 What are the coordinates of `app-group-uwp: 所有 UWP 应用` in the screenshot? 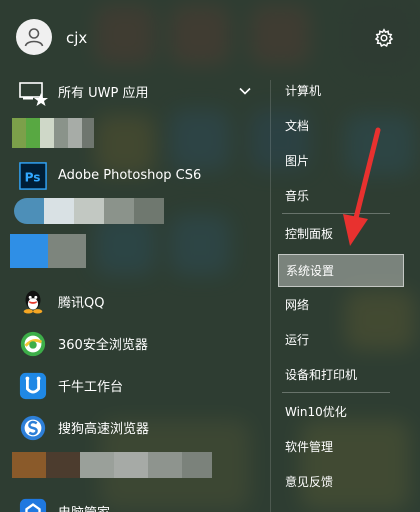 It's located at (131, 91).